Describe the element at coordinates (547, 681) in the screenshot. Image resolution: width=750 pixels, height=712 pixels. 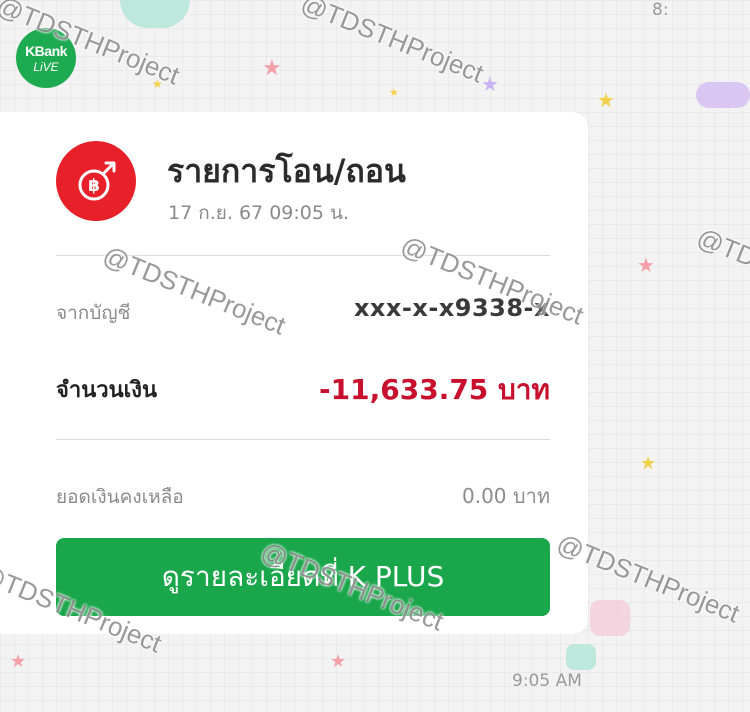
I see `message-time: 9:05 AM` at that location.